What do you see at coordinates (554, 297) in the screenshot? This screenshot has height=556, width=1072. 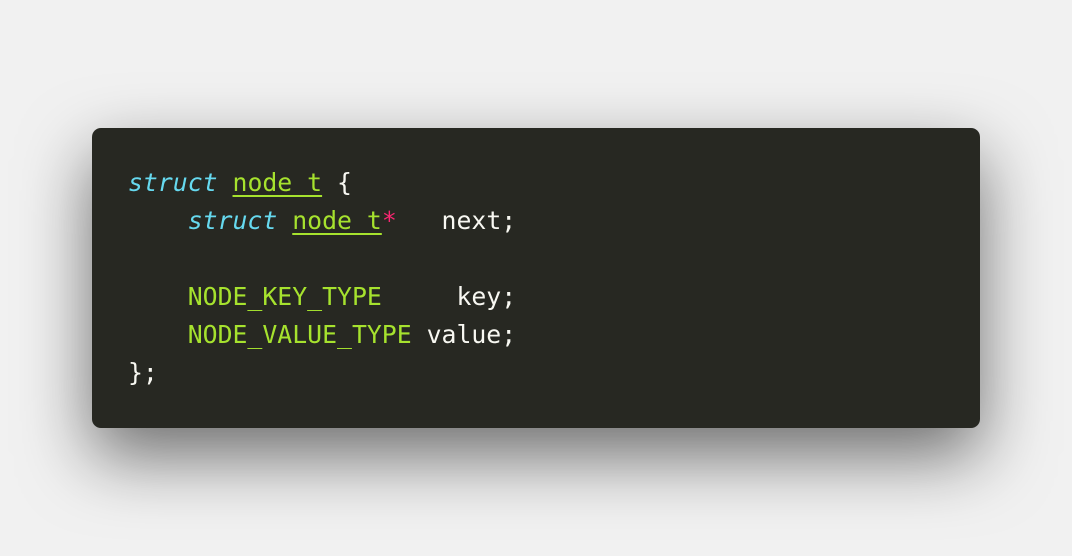 I see `code-line-4: NODE_KEY_TYPE key;` at bounding box center [554, 297].